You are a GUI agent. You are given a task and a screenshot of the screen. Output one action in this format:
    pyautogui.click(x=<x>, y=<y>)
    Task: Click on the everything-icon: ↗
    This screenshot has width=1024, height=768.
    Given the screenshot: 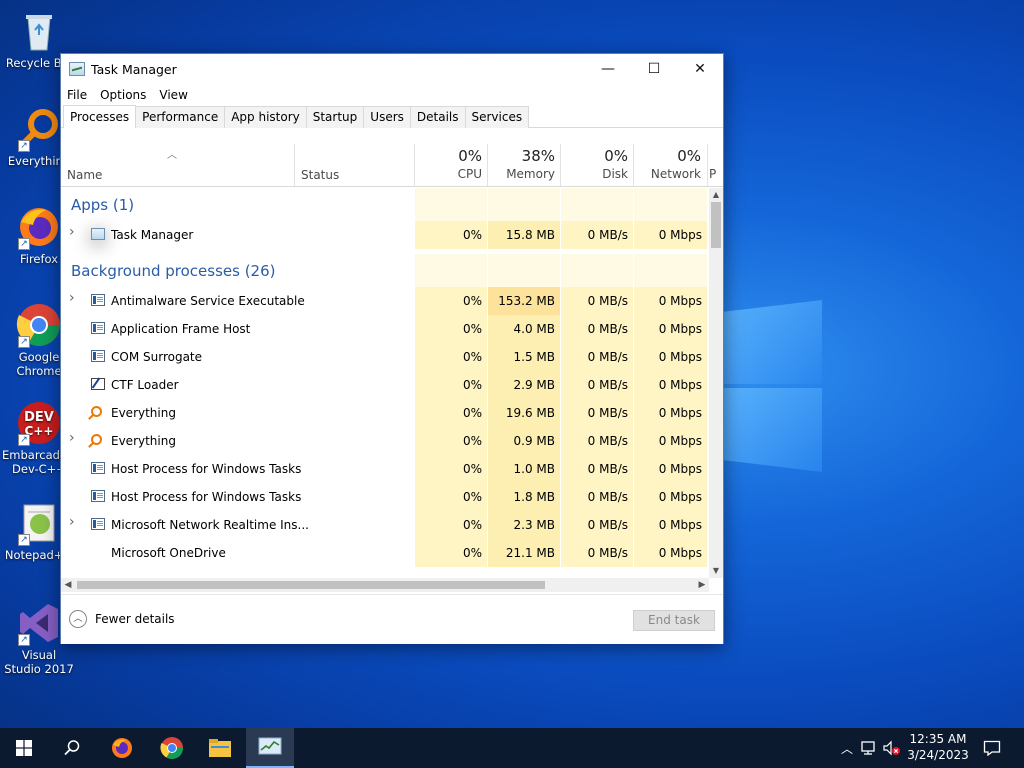 What is the action you would take?
    pyautogui.click(x=39, y=129)
    